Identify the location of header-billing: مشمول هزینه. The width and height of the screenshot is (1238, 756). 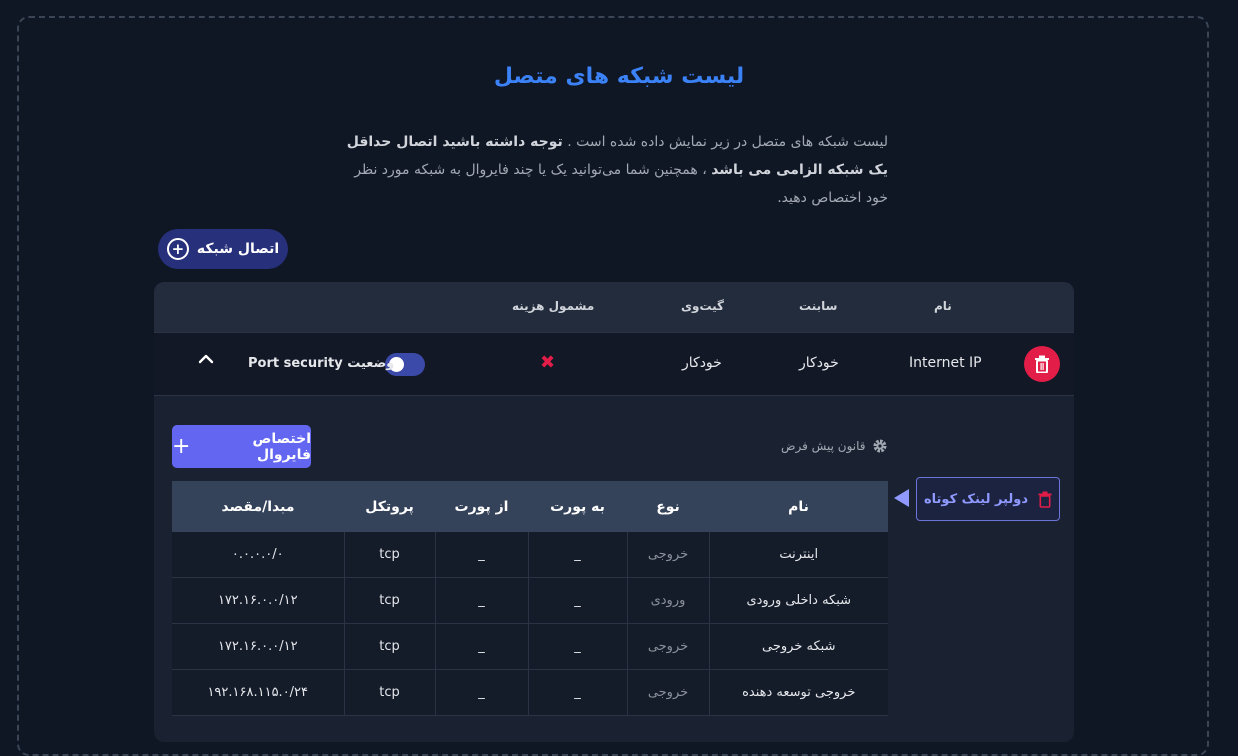
(553, 306).